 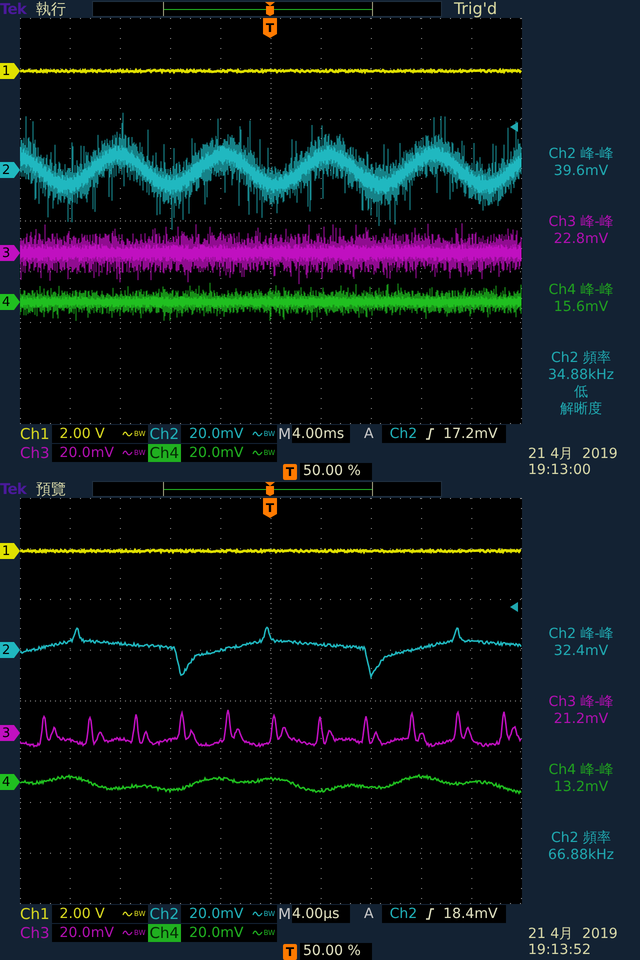 What do you see at coordinates (444, 434) in the screenshot?
I see `trigger-readout: Ch2 17.2mV` at bounding box center [444, 434].